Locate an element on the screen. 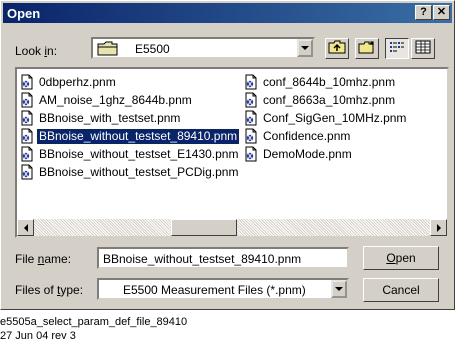  file-name-text: Confidence.pnm is located at coordinates (307, 135).